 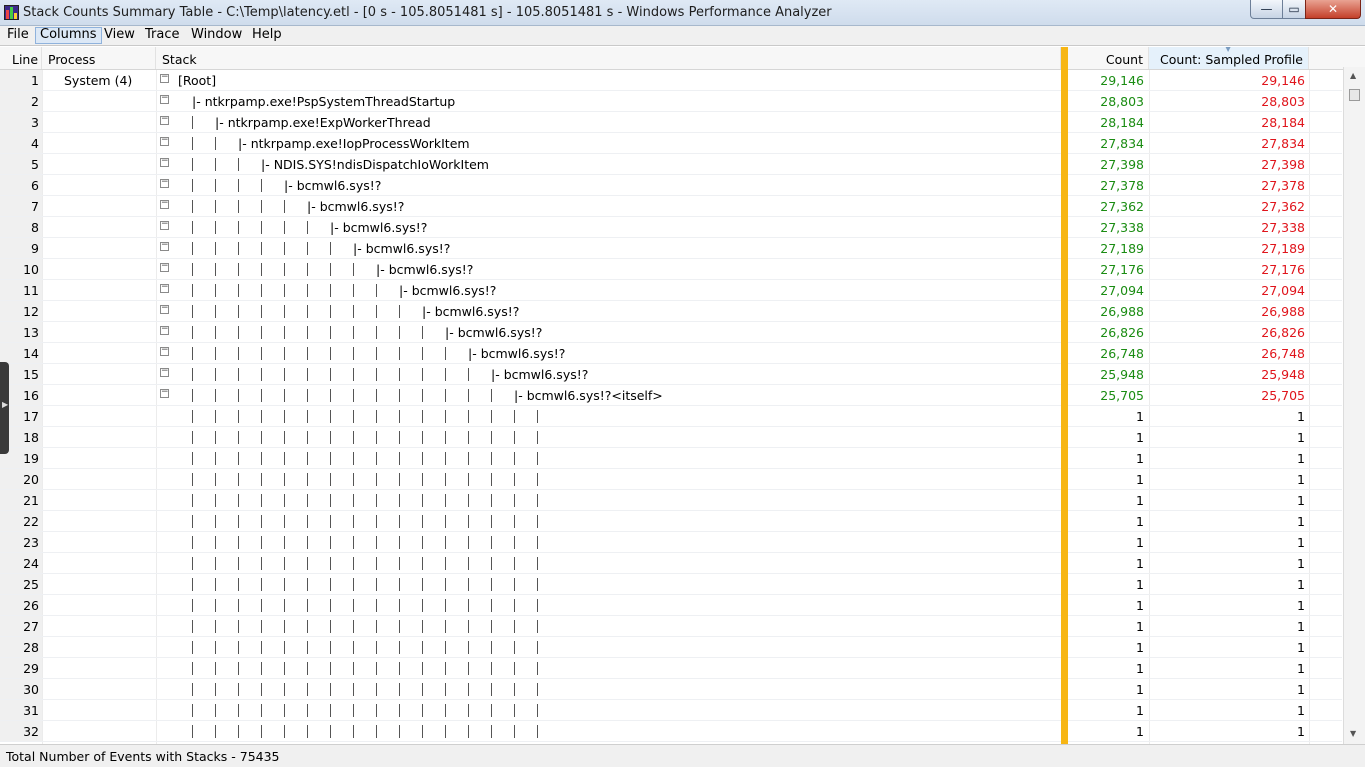 I want to click on table-row: 26 1 1, so click(x=671, y=605).